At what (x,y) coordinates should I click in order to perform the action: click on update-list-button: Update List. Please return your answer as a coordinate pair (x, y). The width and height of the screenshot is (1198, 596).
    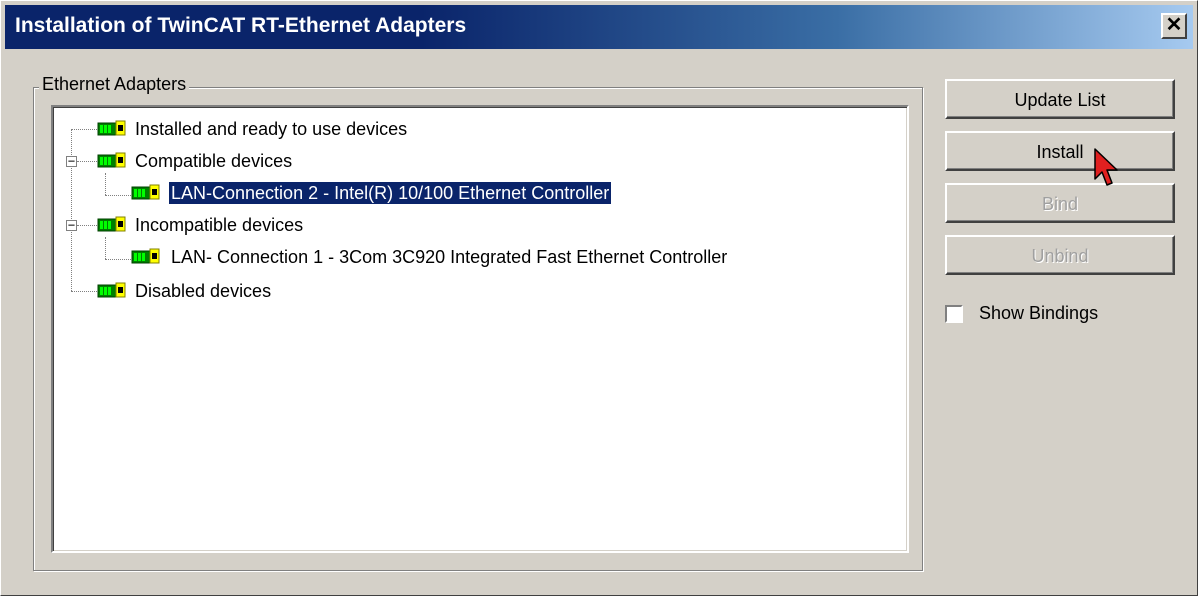
    Looking at the image, I should click on (1060, 99).